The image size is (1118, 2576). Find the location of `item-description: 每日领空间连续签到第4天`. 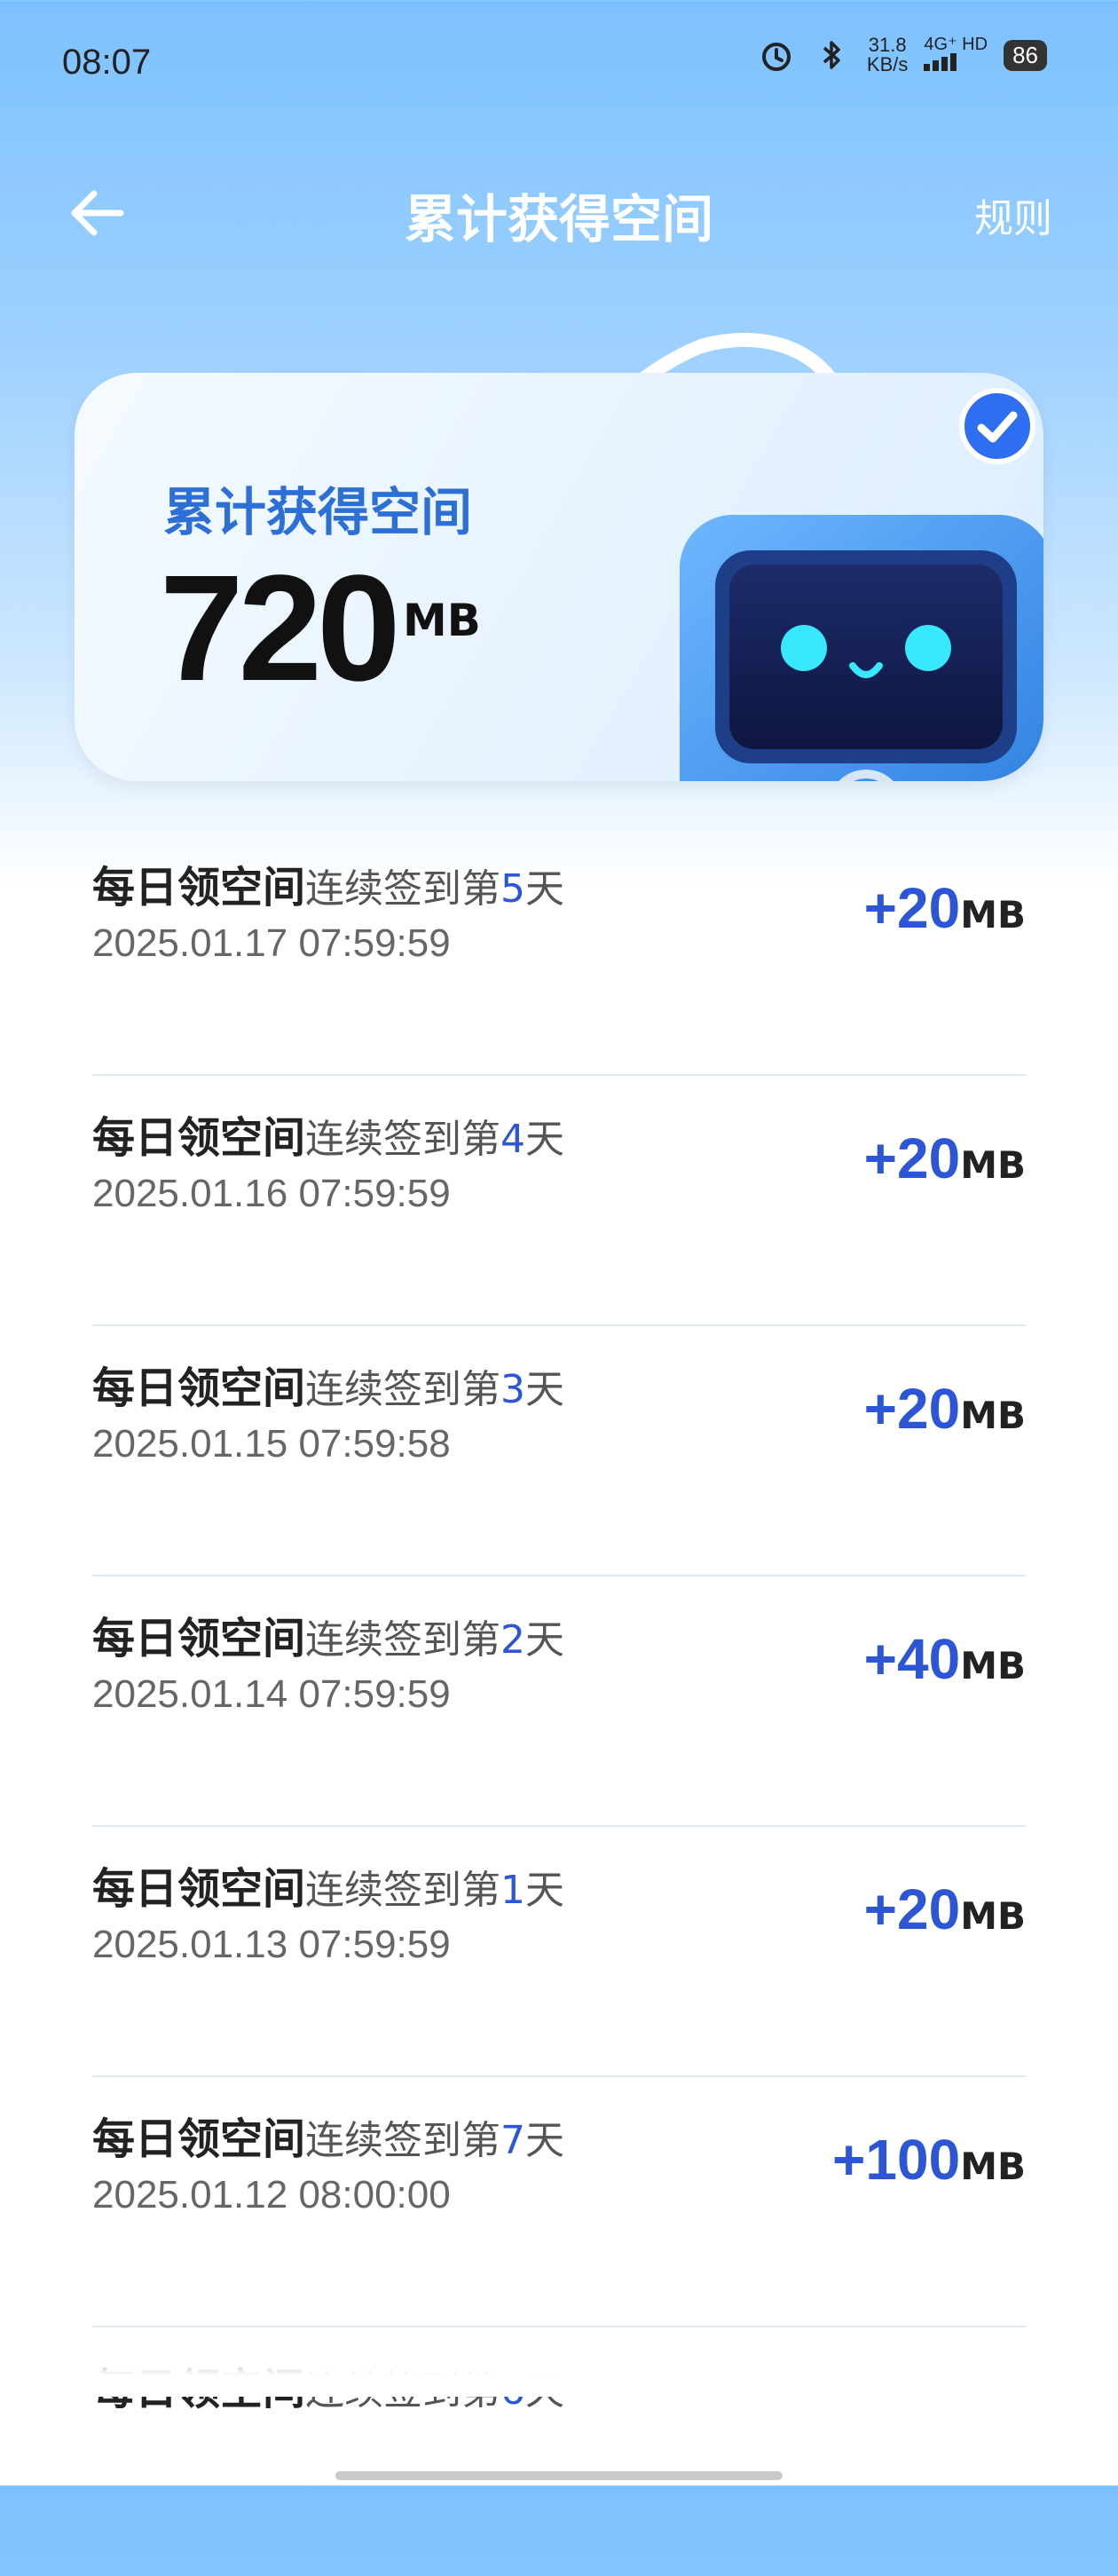

item-description: 每日领空间连续签到第4天 is located at coordinates (328, 1133).